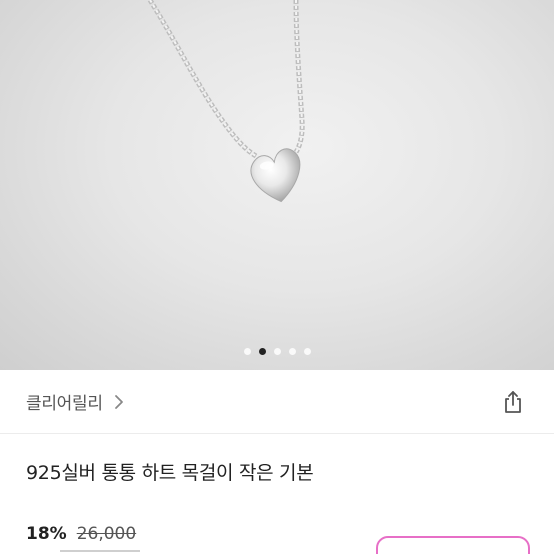  What do you see at coordinates (513, 402) in the screenshot?
I see `share-icon` at bounding box center [513, 402].